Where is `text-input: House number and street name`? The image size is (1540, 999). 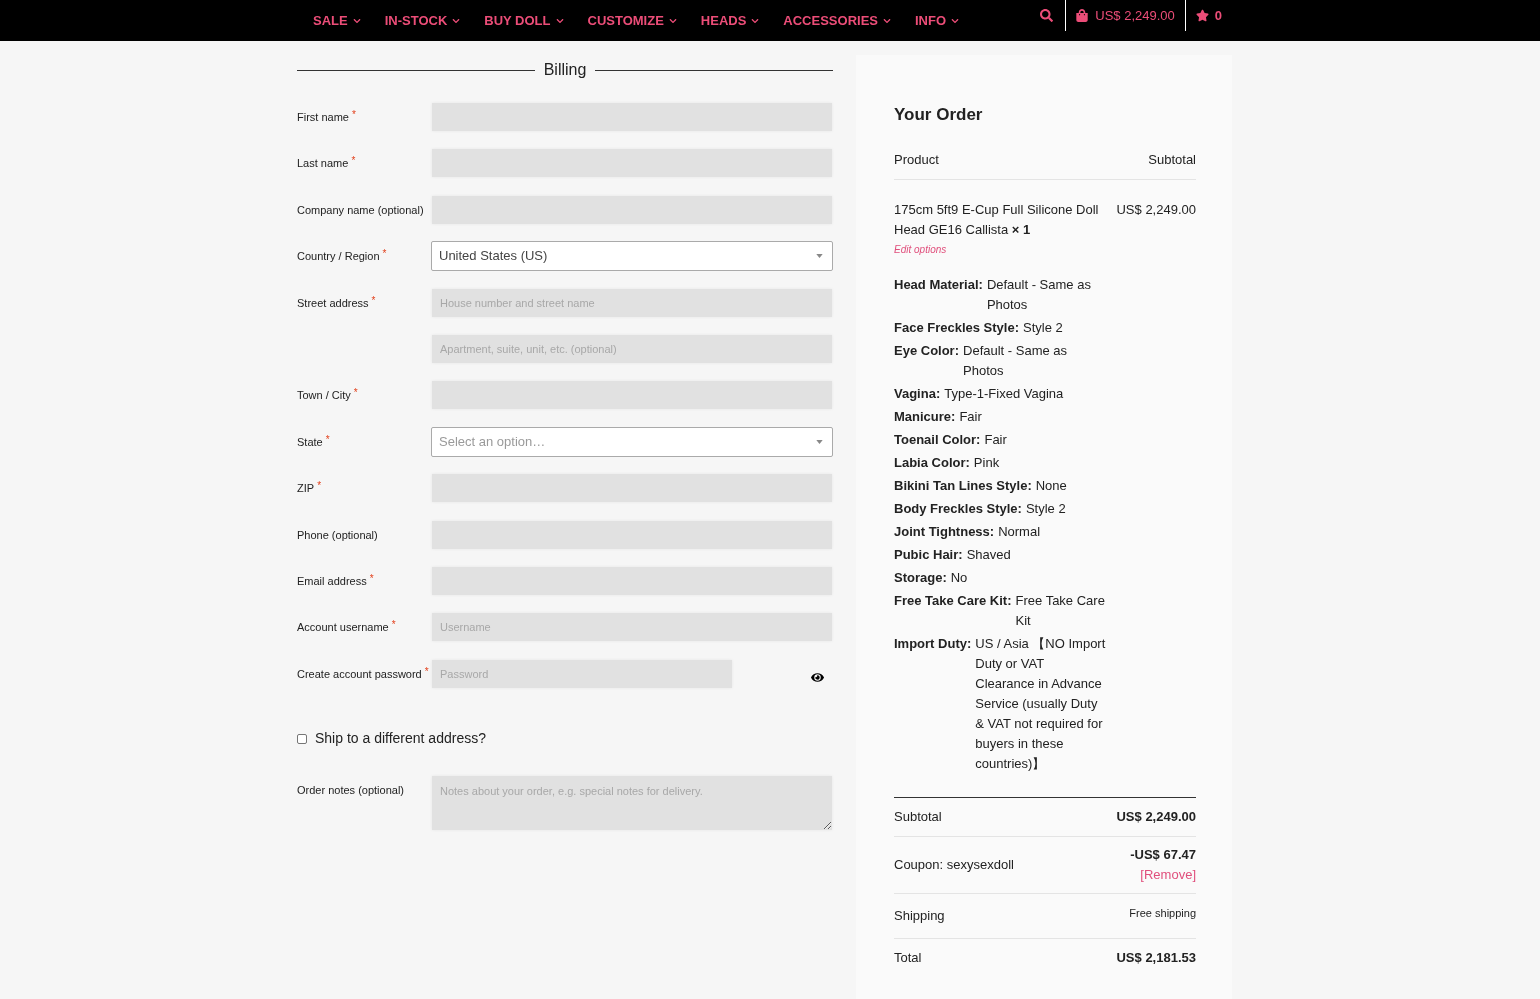 text-input: House number and street name is located at coordinates (632, 302).